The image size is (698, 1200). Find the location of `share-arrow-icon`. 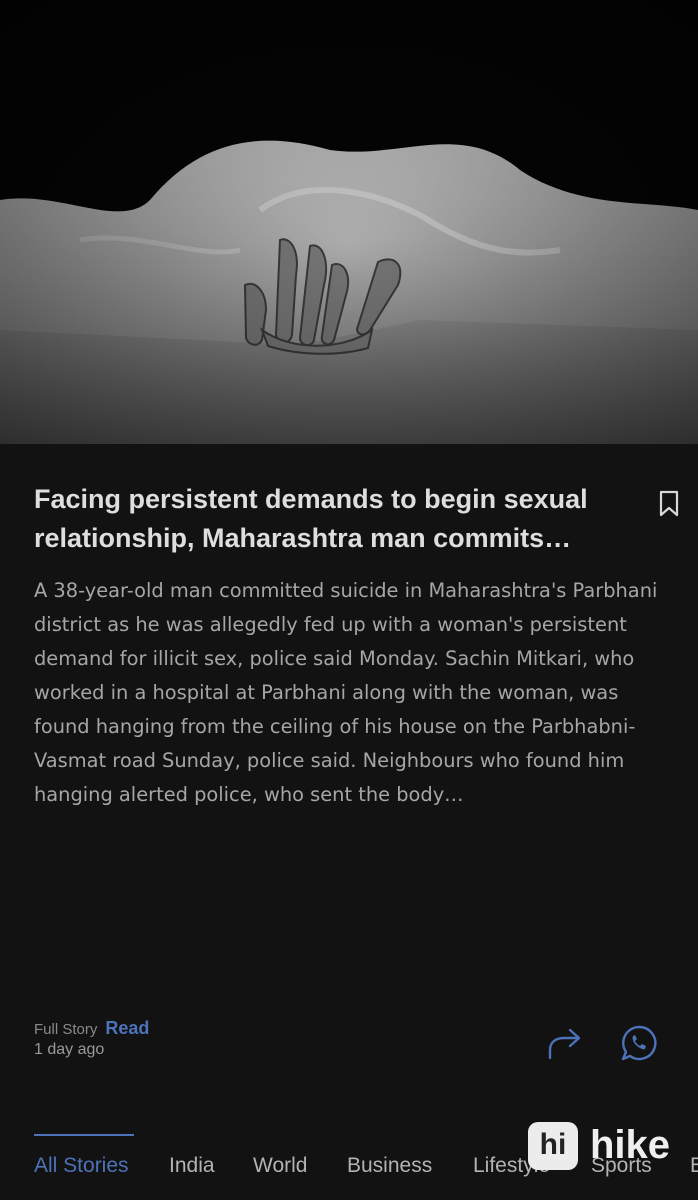

share-arrow-icon is located at coordinates (564, 1044).